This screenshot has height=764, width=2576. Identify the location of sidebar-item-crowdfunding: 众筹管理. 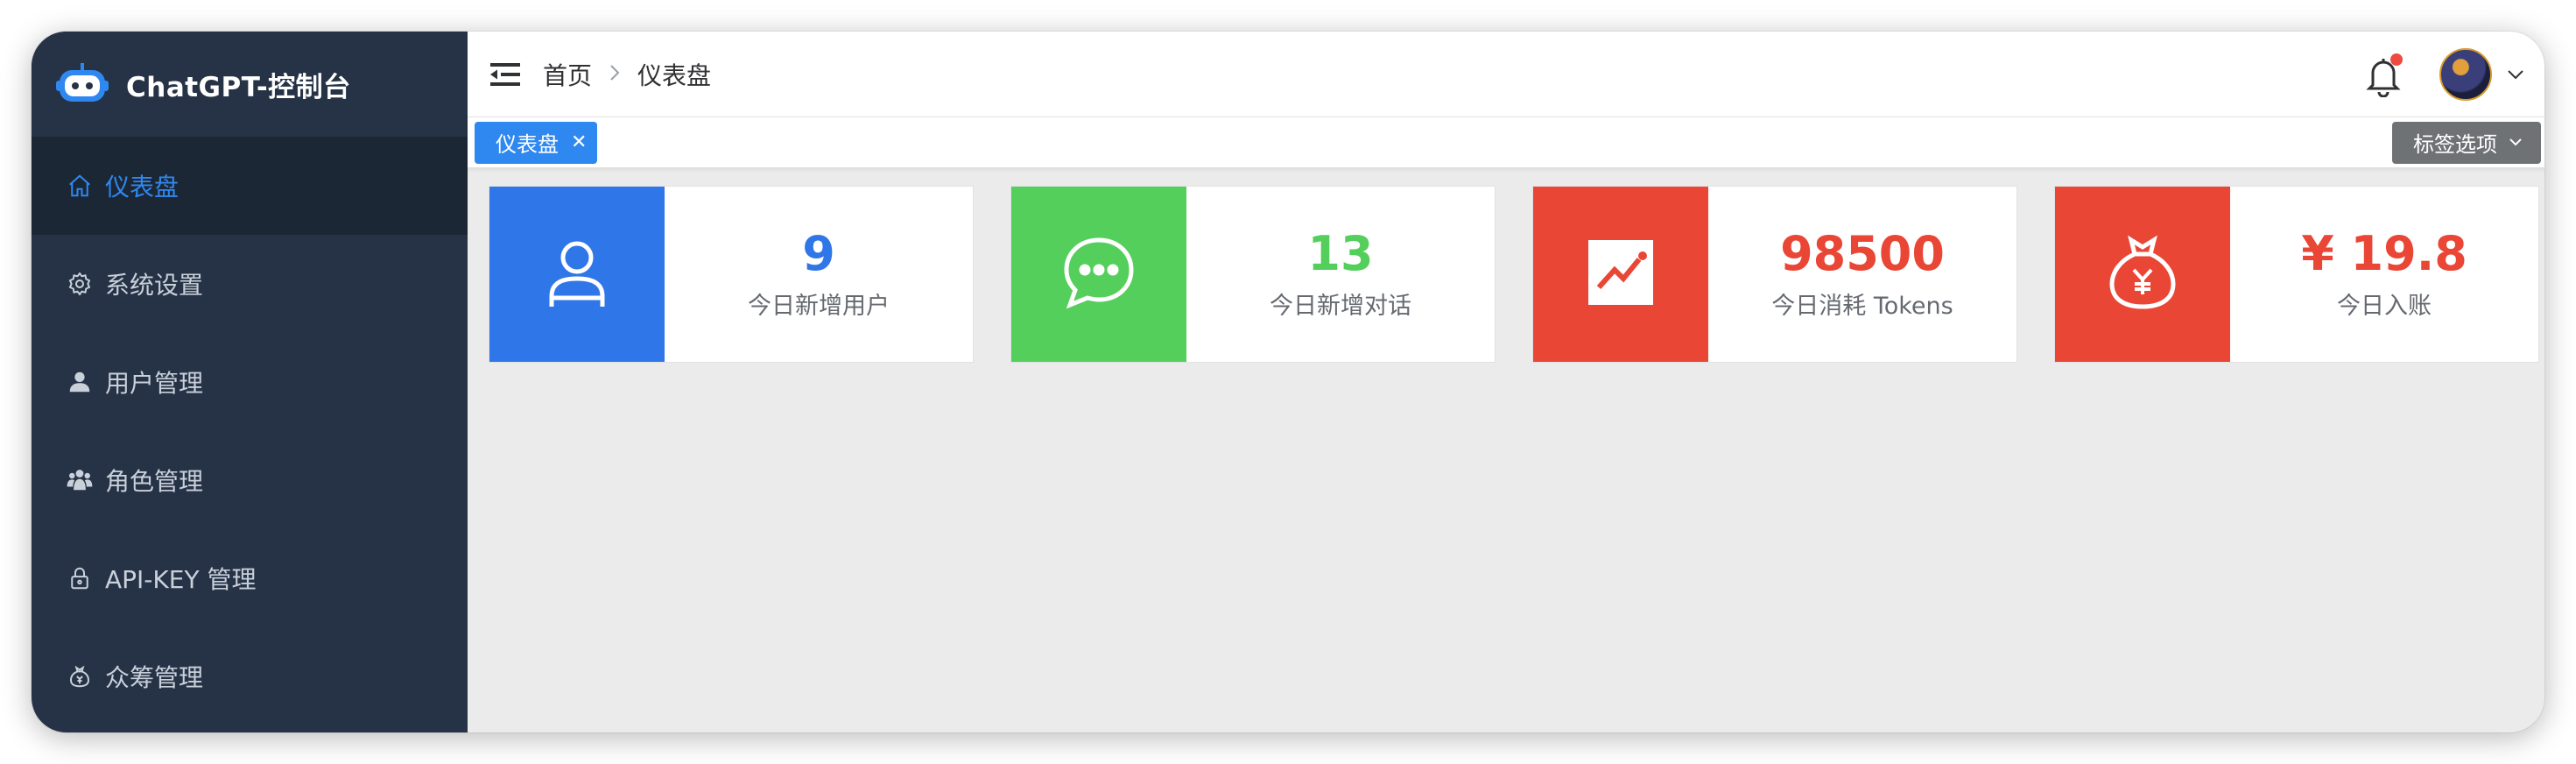
(250, 676).